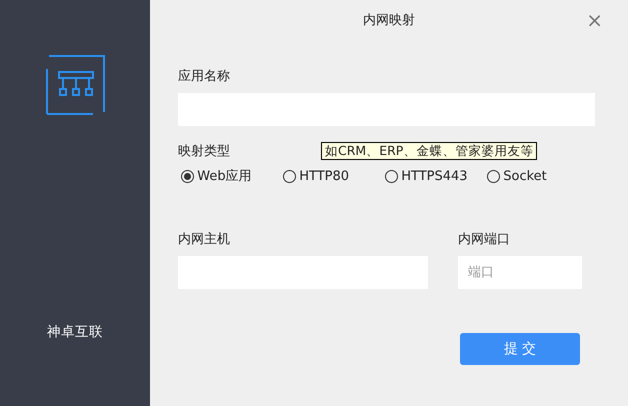 The height and width of the screenshot is (406, 628). What do you see at coordinates (224, 176) in the screenshot?
I see `option-label: Web应用` at bounding box center [224, 176].